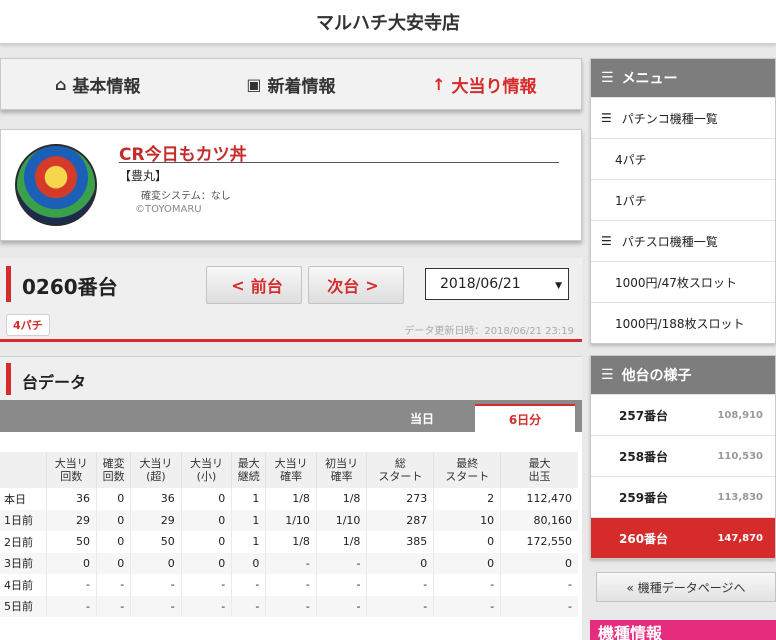  What do you see at coordinates (467, 476) in the screenshot?
I see `column-header-line: スタート` at bounding box center [467, 476].